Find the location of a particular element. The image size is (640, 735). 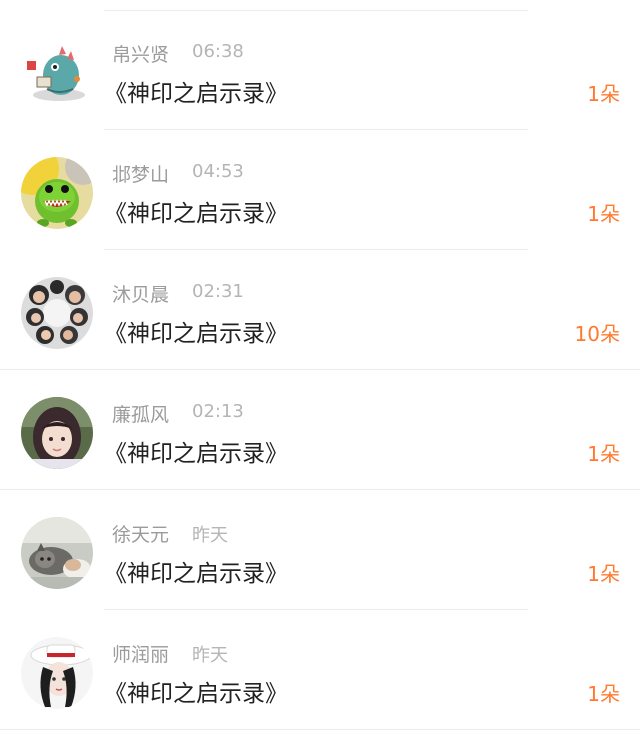

sender-name: 师润丽 is located at coordinates (141, 655).